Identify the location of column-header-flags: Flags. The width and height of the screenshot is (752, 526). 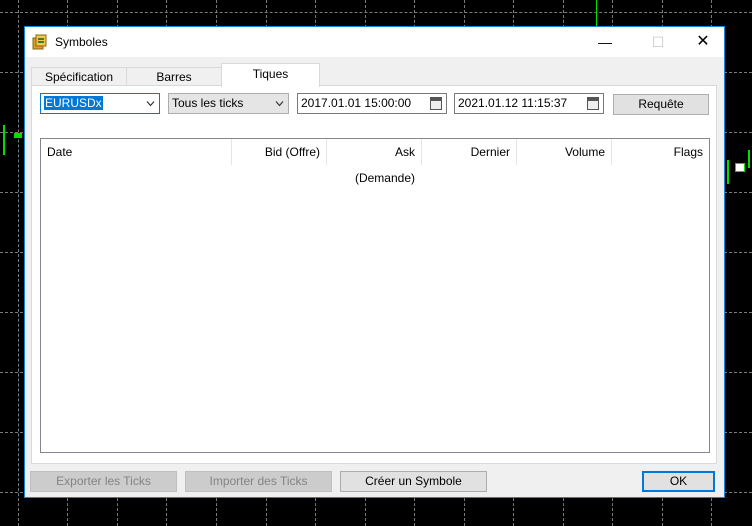
(660, 152).